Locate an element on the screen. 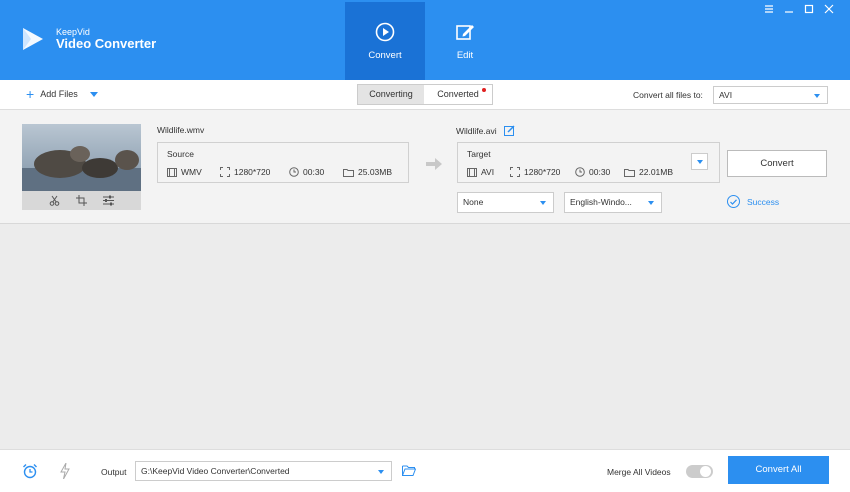 The image size is (850, 492). convert-all-format-value: AVI is located at coordinates (726, 95).